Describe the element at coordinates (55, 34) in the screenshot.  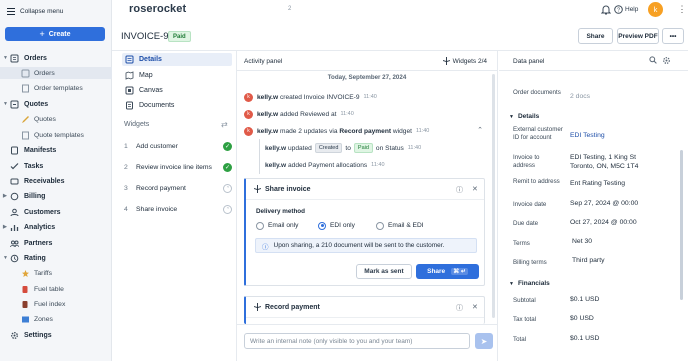
I see `create-button: + Create` at that location.